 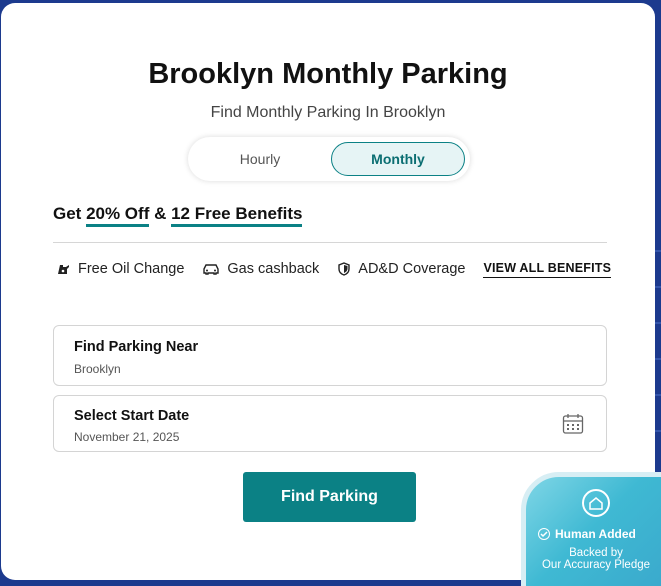 I want to click on pledge-text: Backed by Our Accuracy Pledge, so click(x=593, y=559).